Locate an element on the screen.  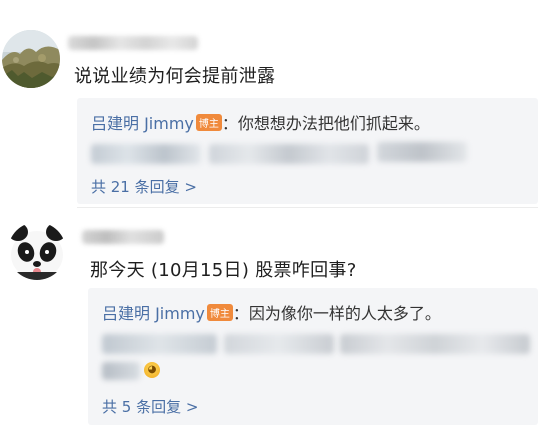
reply-text: ：你想想办法把他们抓起来。 is located at coordinates (325, 123).